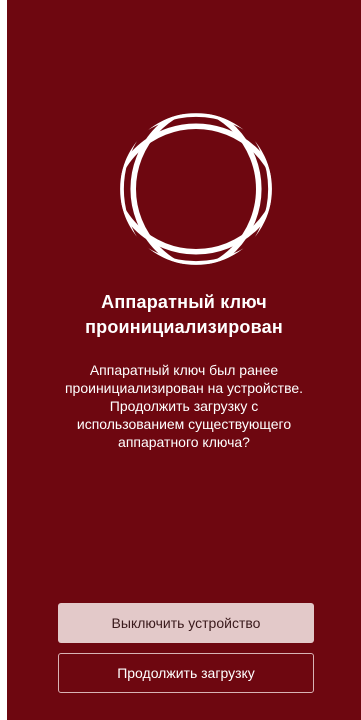 The width and height of the screenshot is (361, 720). What do you see at coordinates (184, 370) in the screenshot?
I see `dialog-message-line: Аппаратный ключ был ранее` at bounding box center [184, 370].